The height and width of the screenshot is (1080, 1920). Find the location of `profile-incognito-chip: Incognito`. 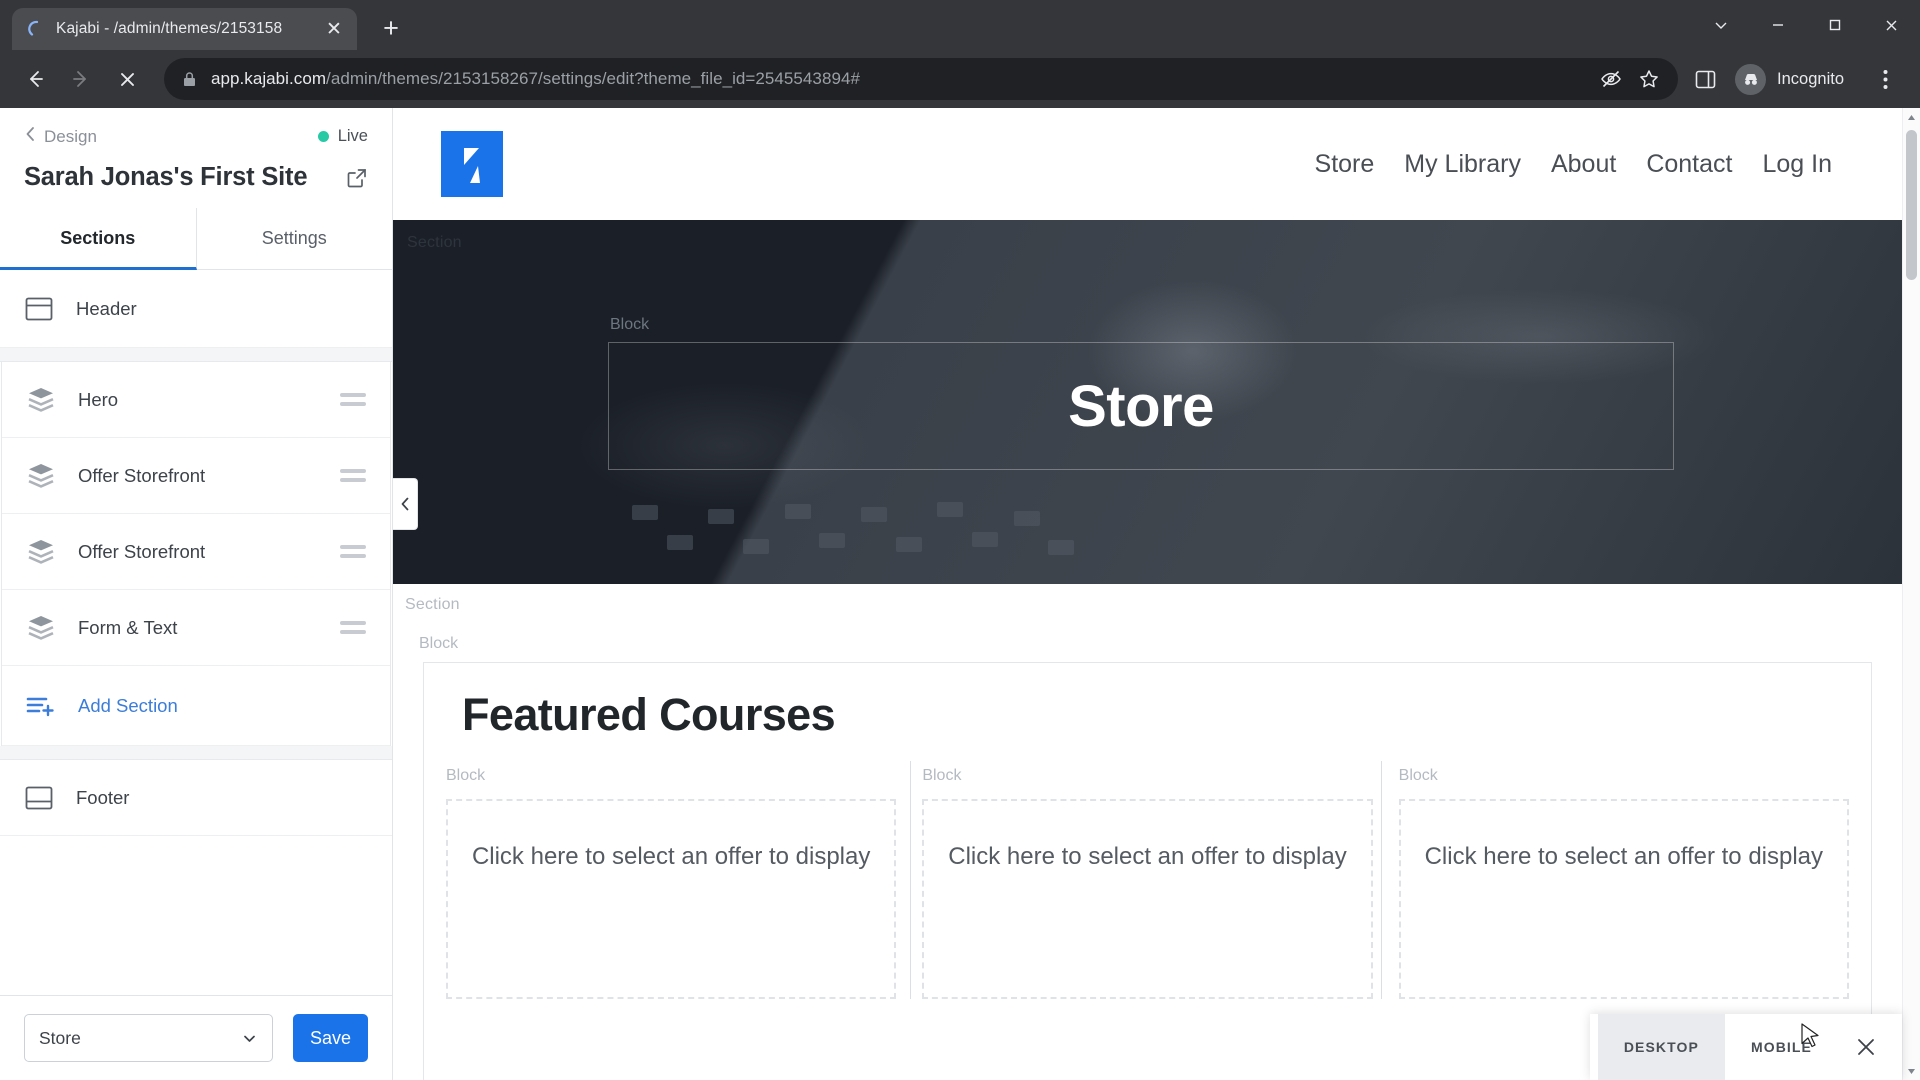

profile-incognito-chip: Incognito is located at coordinates (1794, 79).